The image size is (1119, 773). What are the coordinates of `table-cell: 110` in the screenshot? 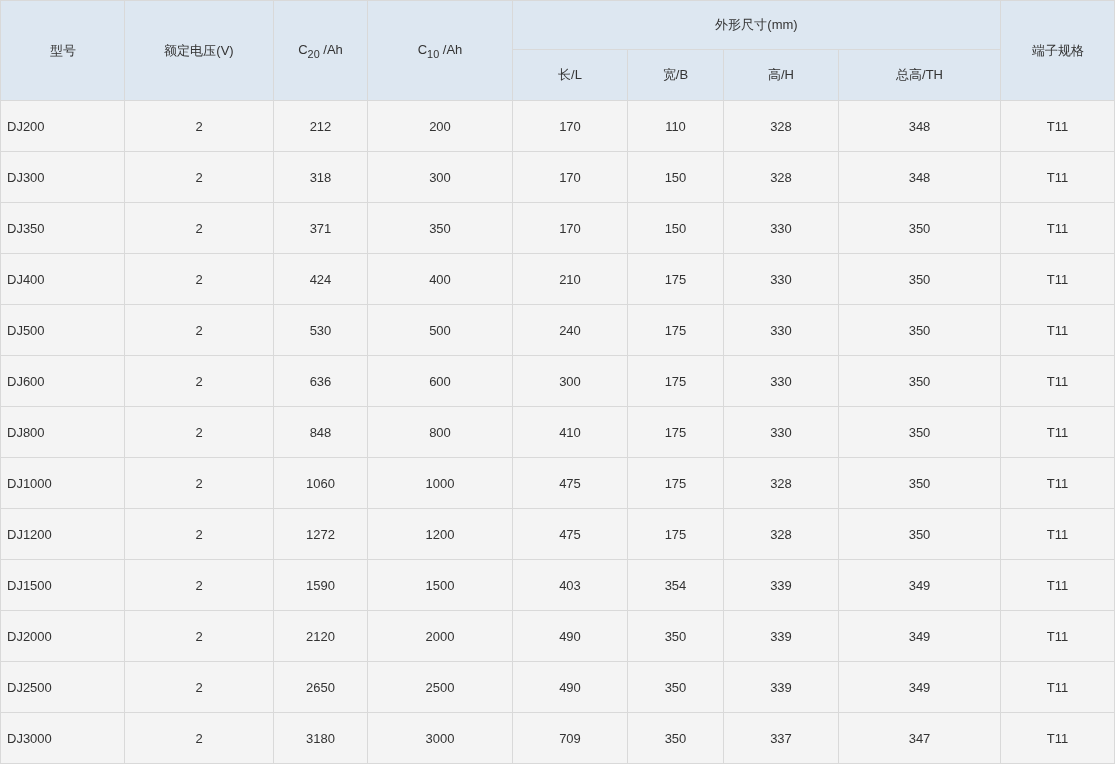 It's located at (675, 126).